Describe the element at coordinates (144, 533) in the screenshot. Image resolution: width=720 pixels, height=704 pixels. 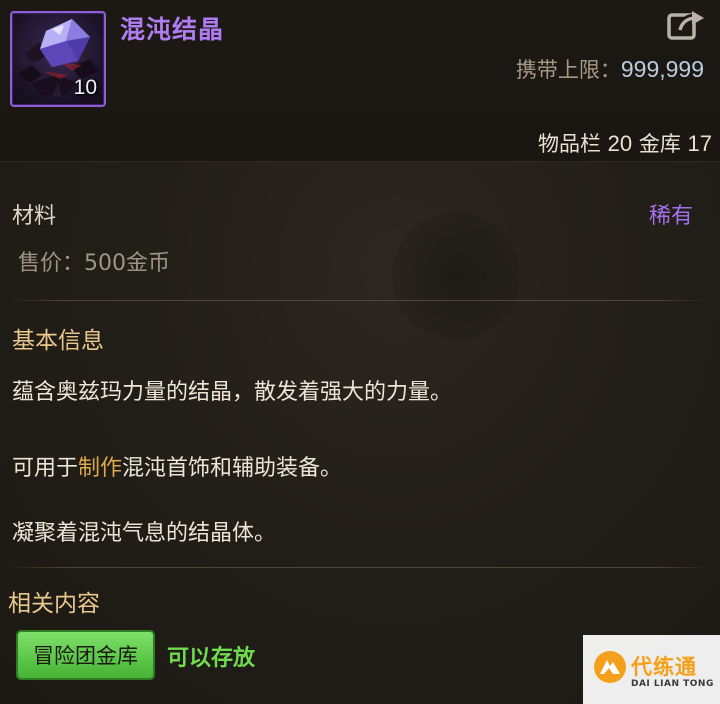
I see `description-line-3: 凝聚着混沌气息的结晶体。` at that location.